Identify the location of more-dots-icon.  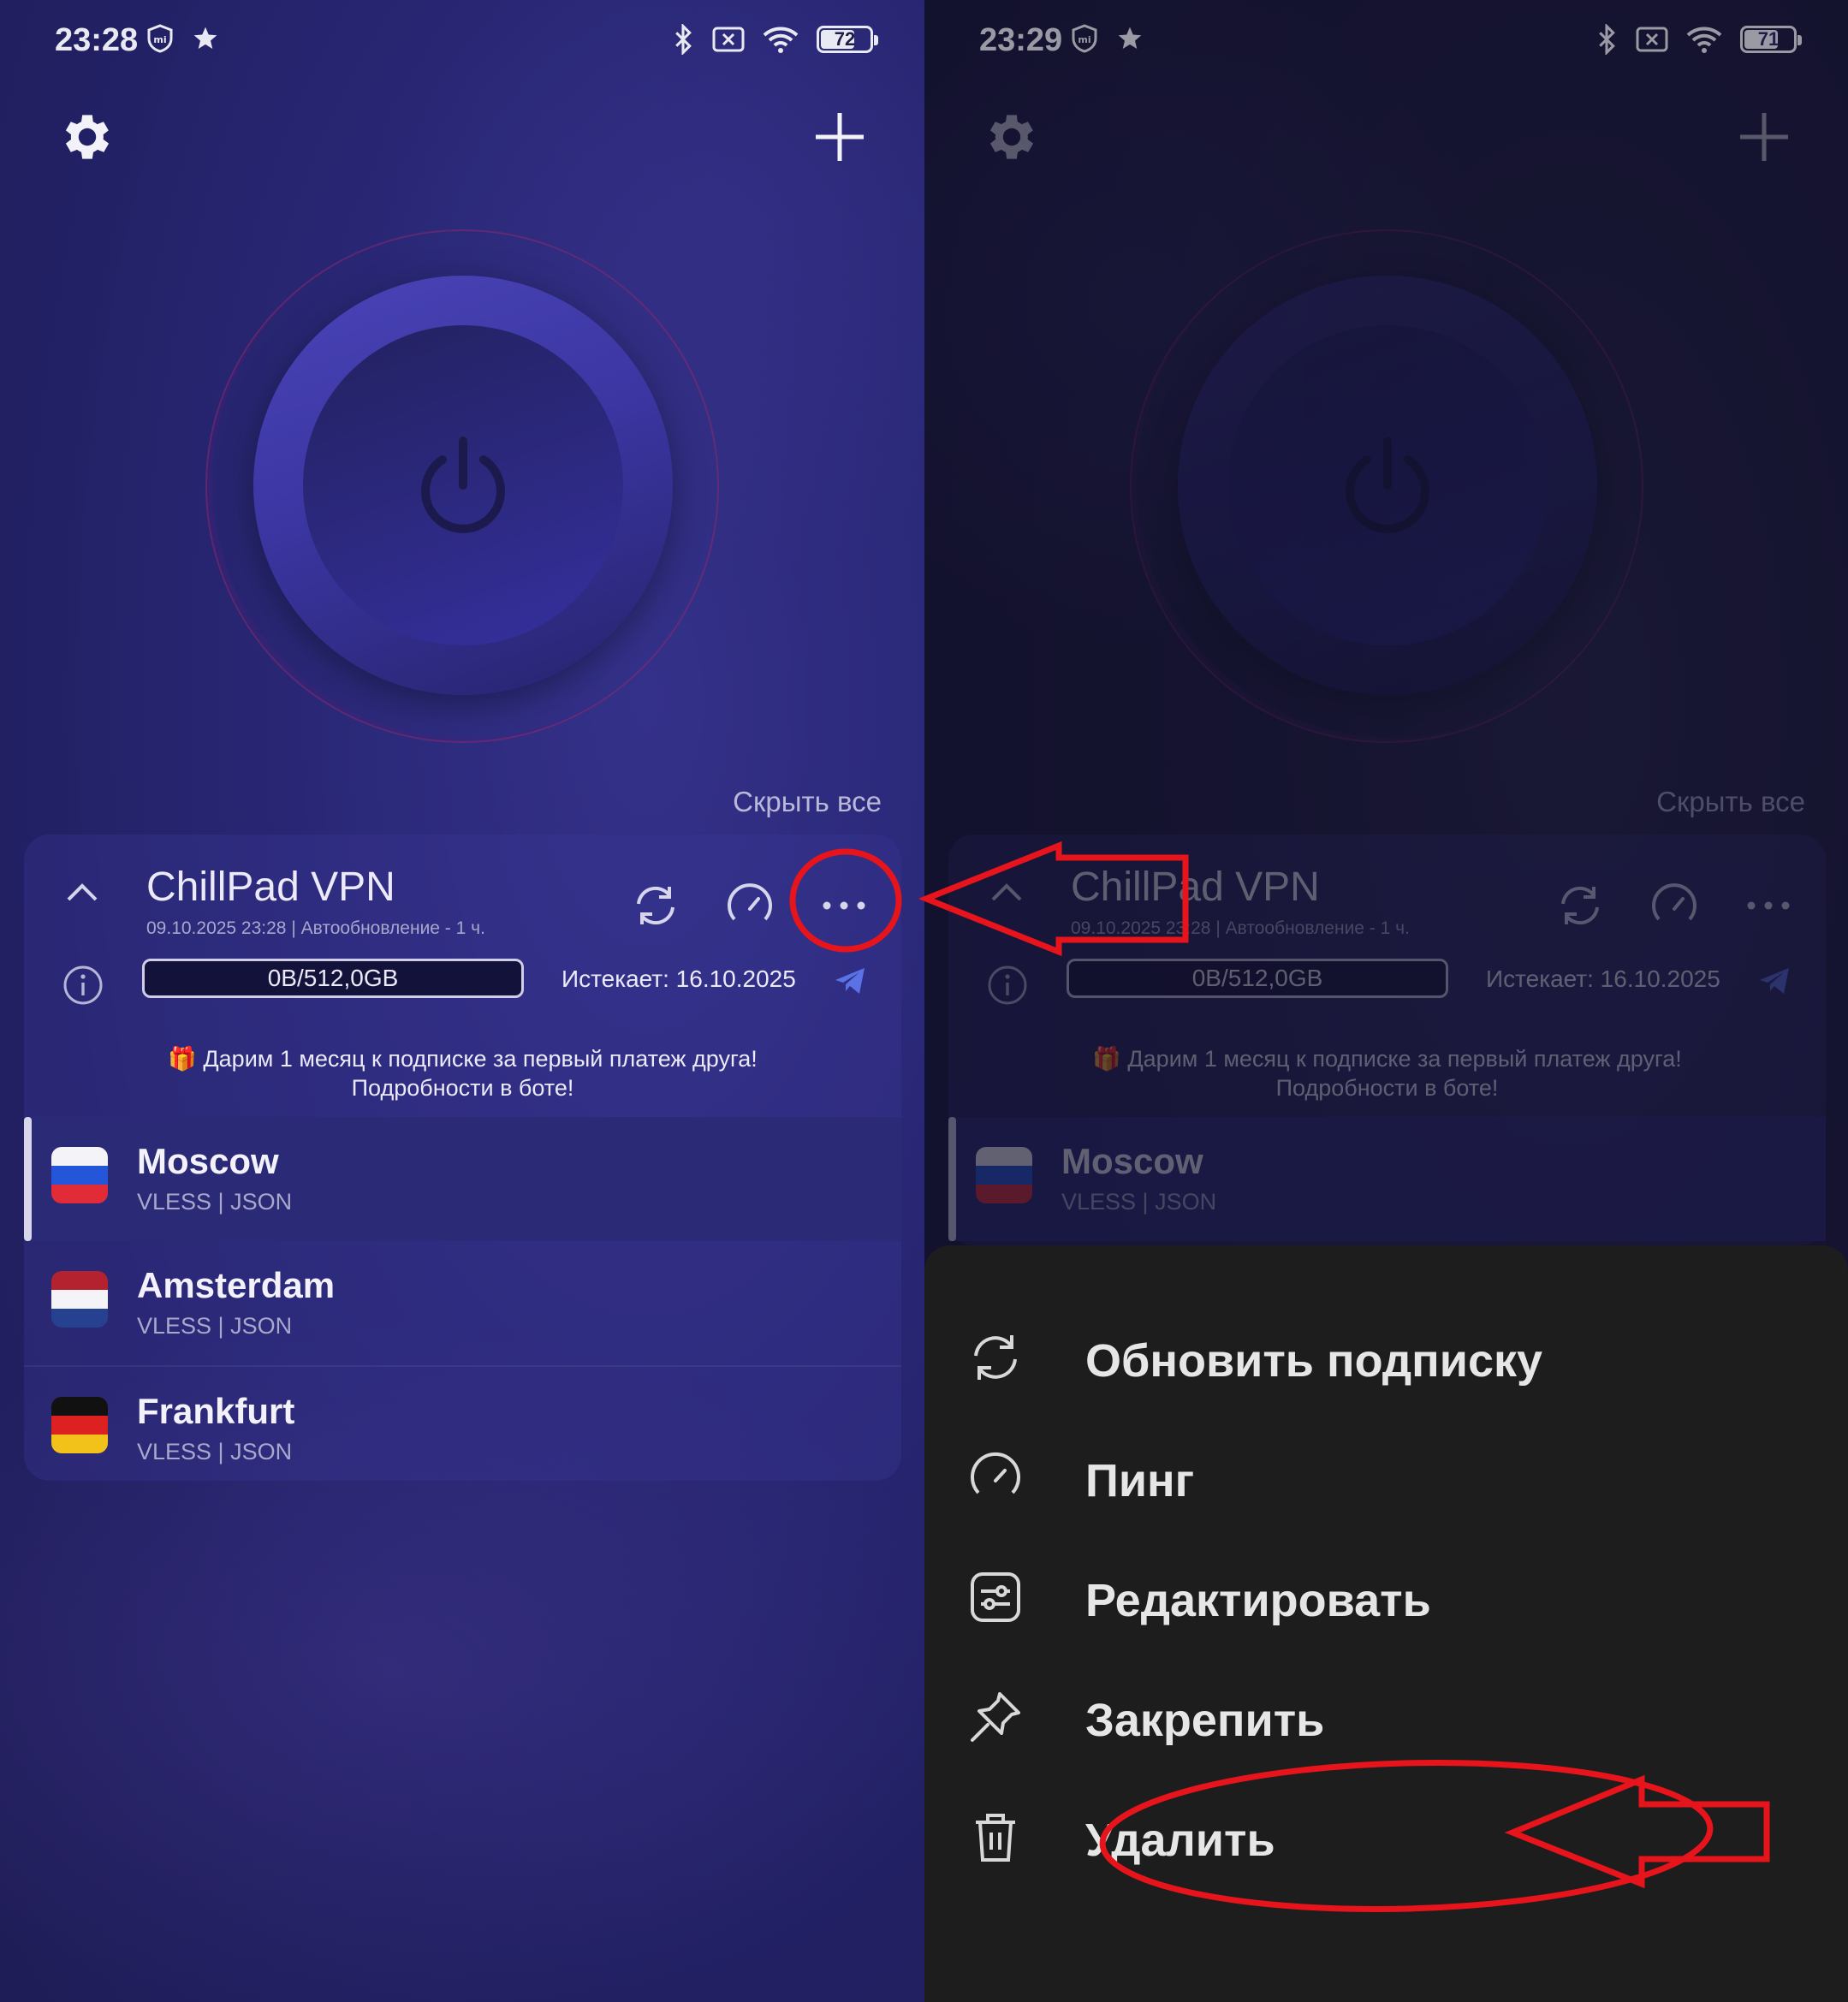
(844, 906).